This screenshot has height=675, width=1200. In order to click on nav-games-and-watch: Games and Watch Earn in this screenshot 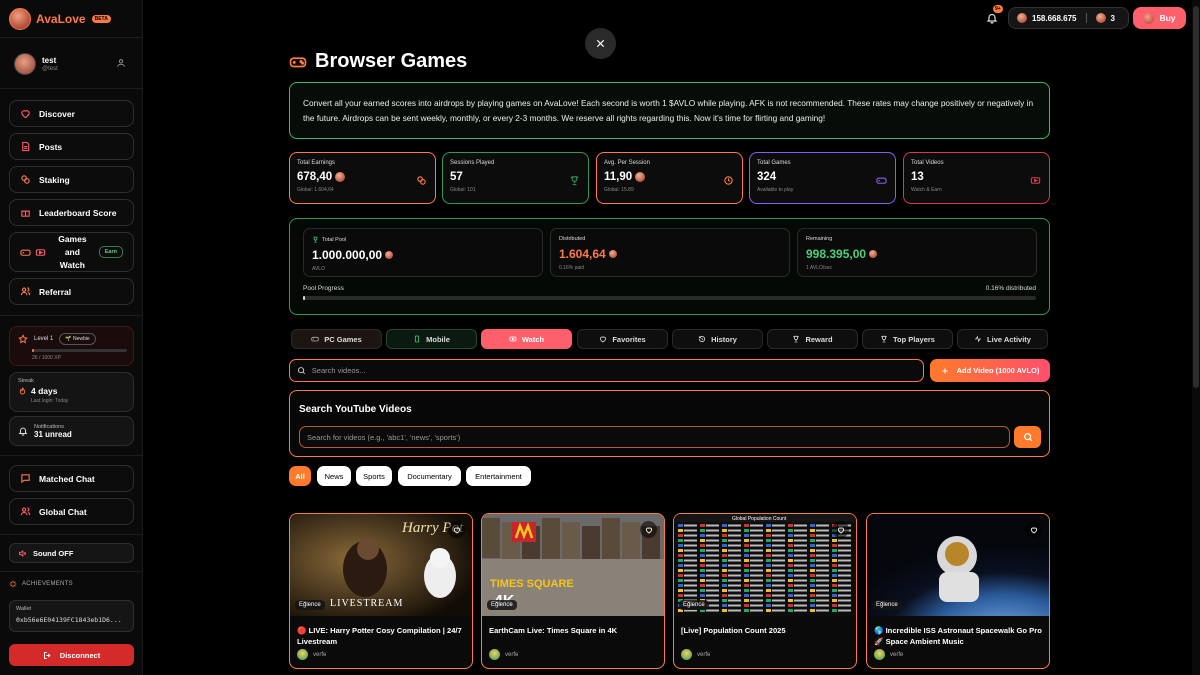, I will do `click(71, 252)`.